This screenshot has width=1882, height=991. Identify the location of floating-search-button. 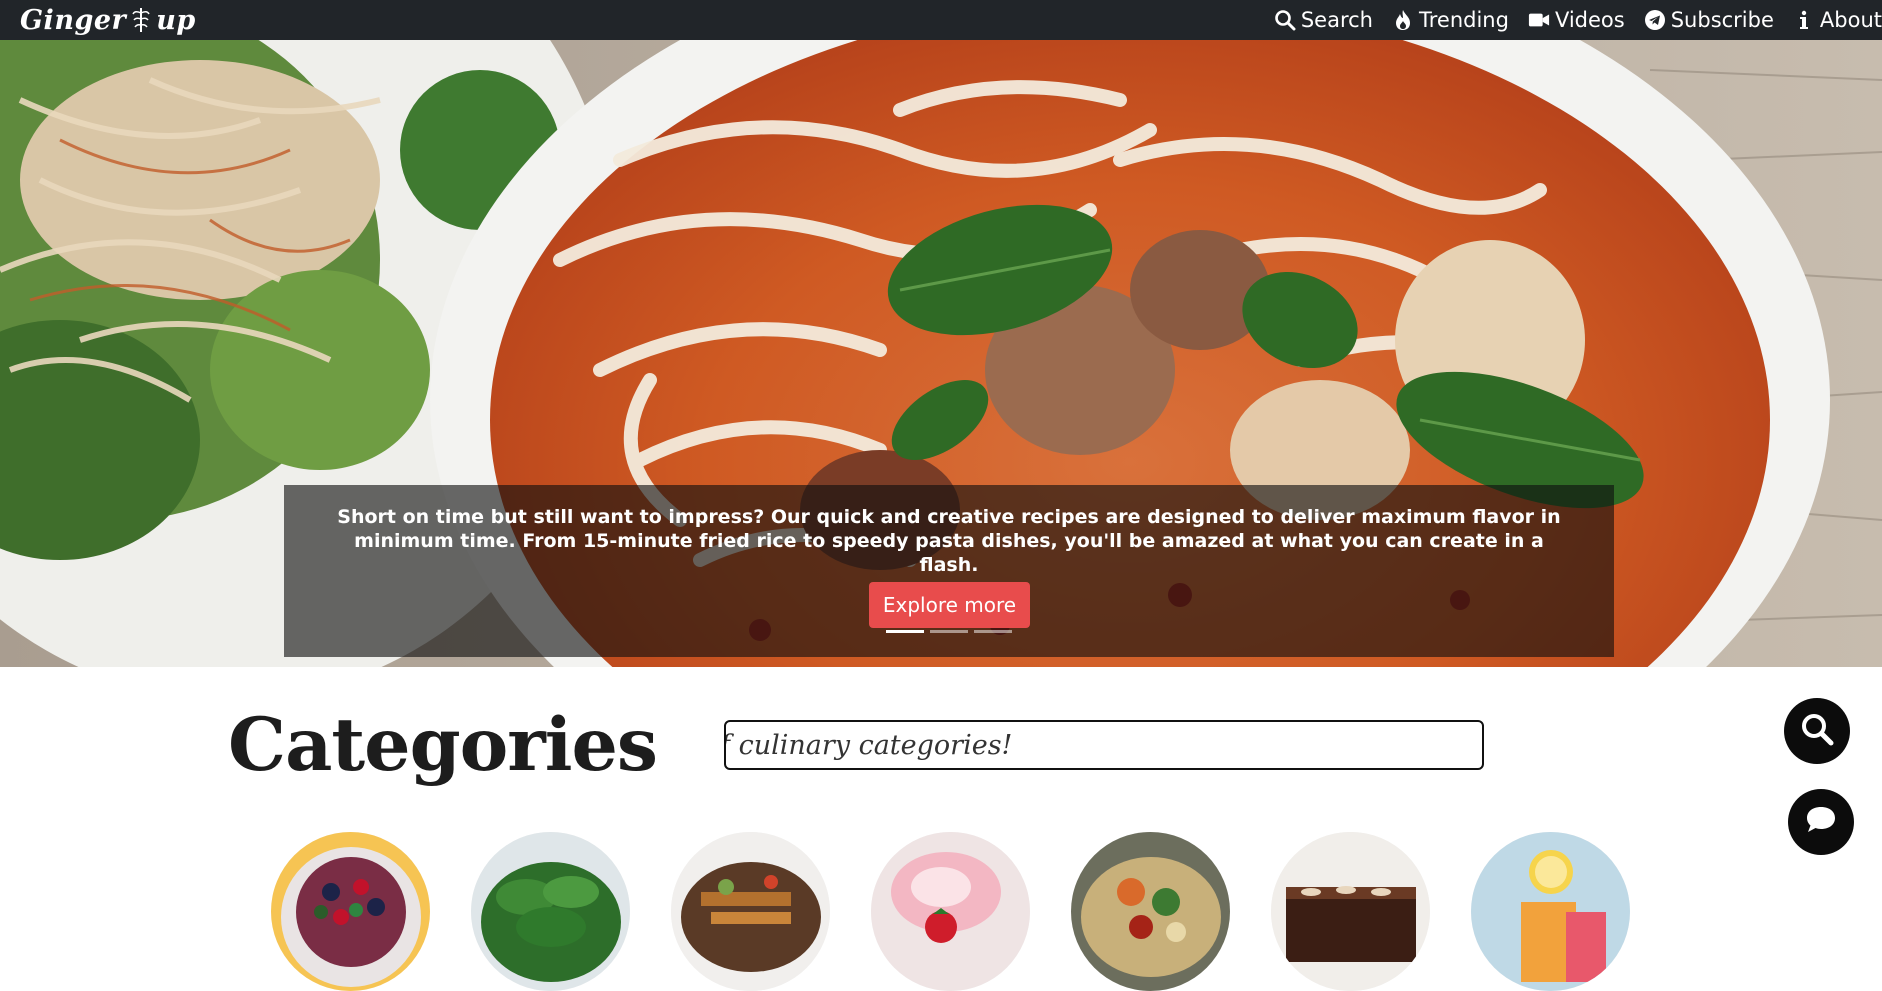
(1817, 731).